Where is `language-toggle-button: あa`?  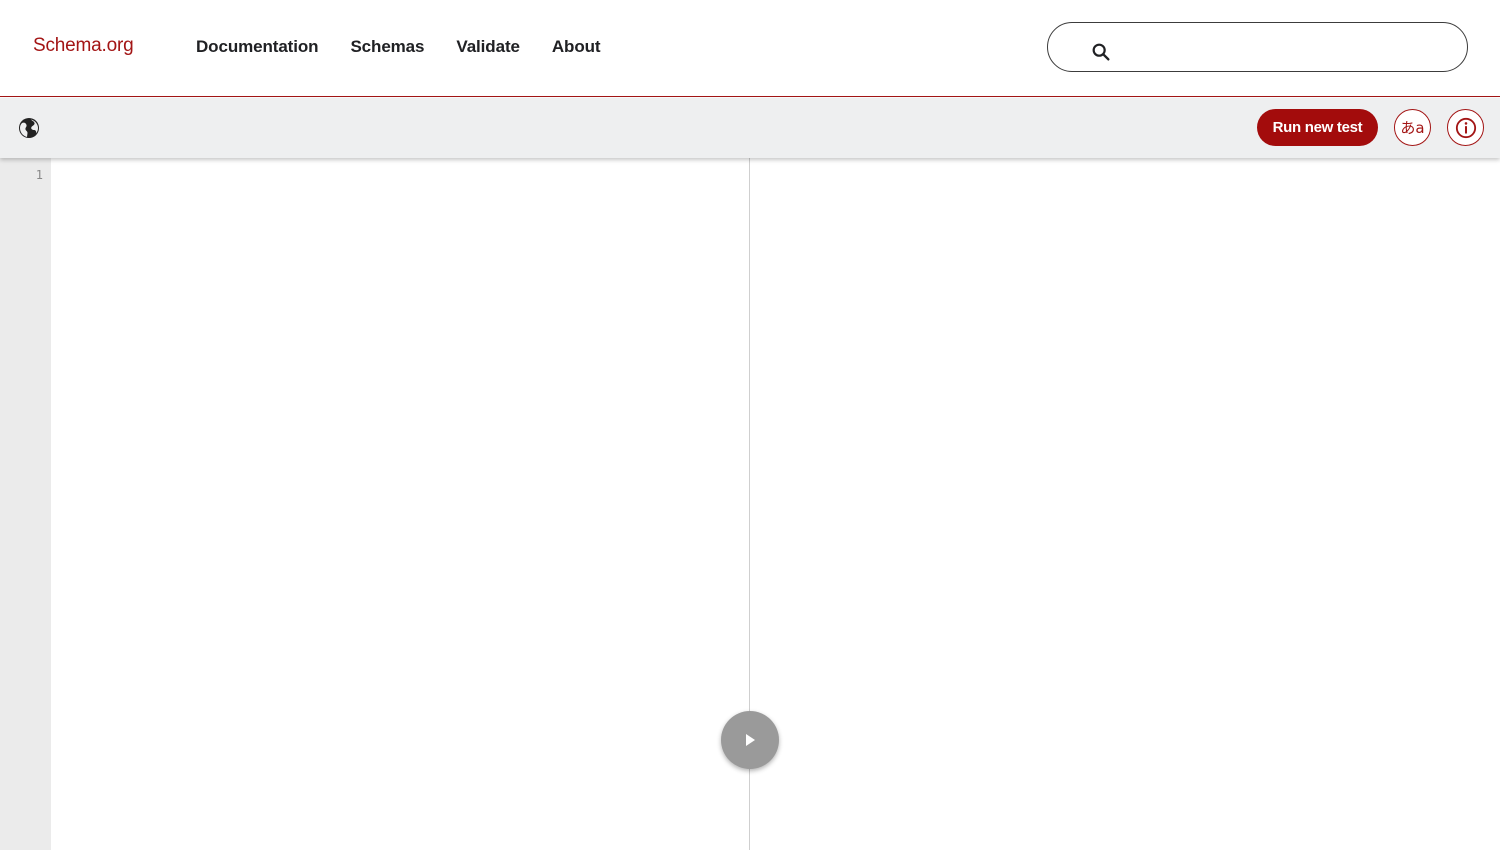
language-toggle-button: あa is located at coordinates (1412, 127).